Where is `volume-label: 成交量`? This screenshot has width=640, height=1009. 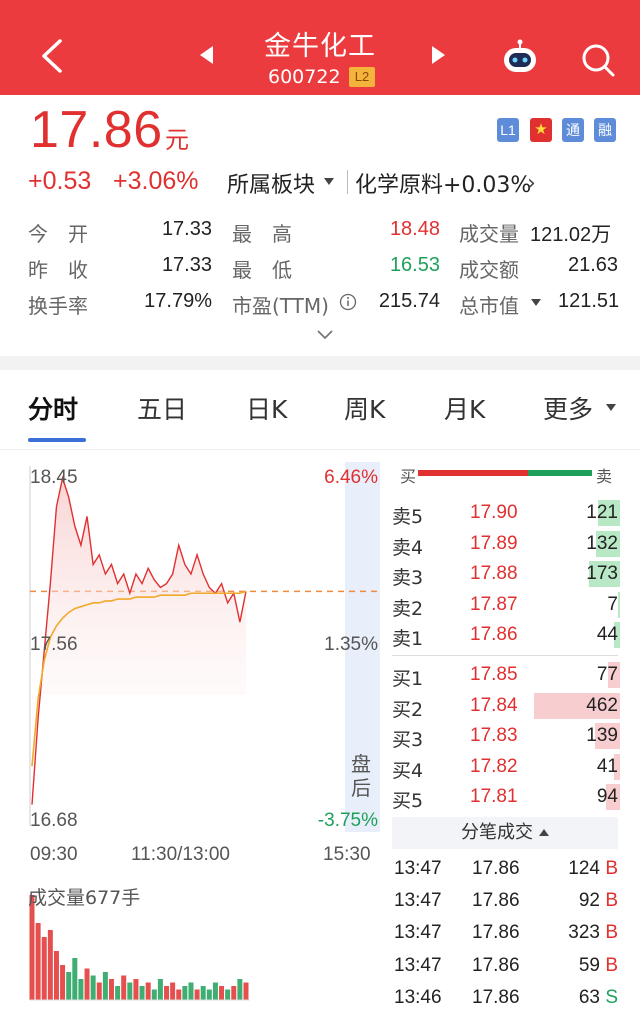
volume-label: 成交量 is located at coordinates (489, 234).